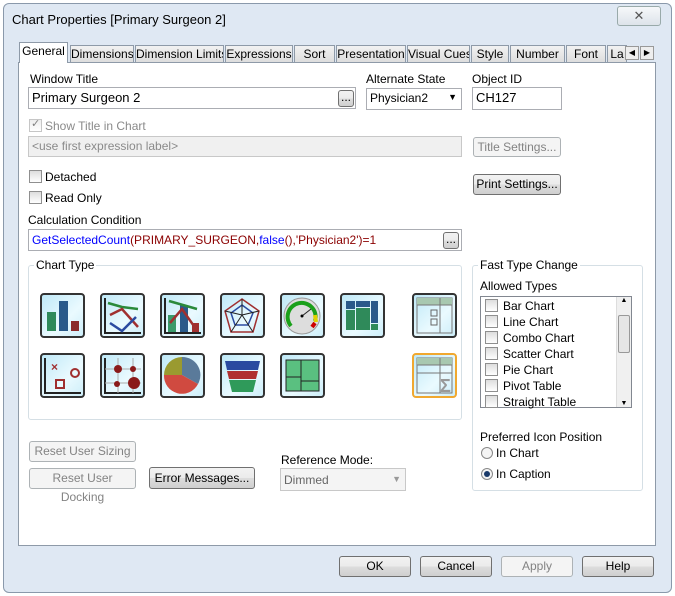 Image resolution: width=675 pixels, height=596 pixels. I want to click on title-text-input: <use first expression label>, so click(245, 146).